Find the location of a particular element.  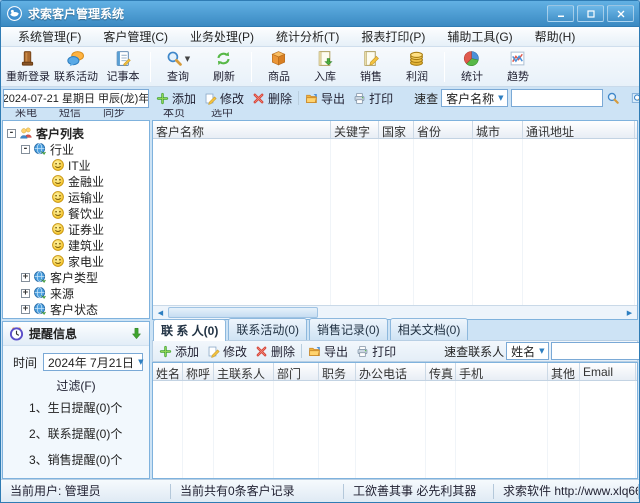

column-header: 通讯地址 is located at coordinates (579, 129).